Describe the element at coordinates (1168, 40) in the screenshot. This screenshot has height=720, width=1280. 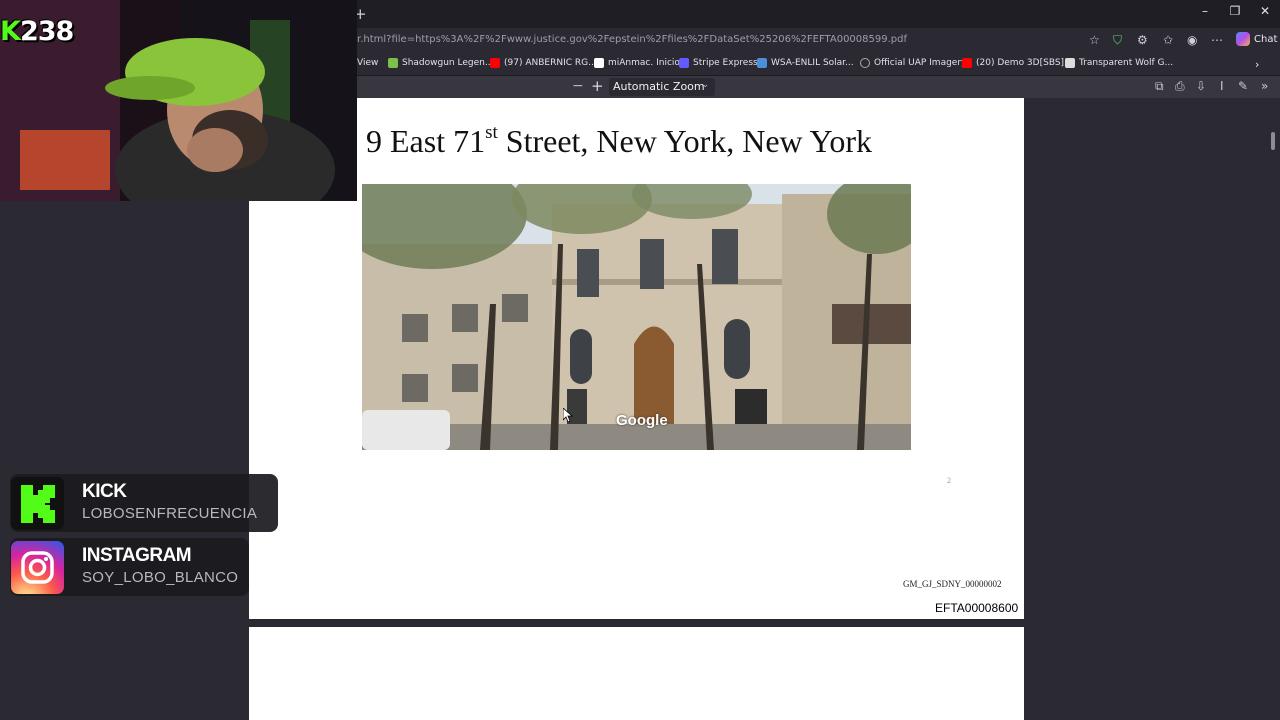
I see `favorites-icon: ✩` at that location.